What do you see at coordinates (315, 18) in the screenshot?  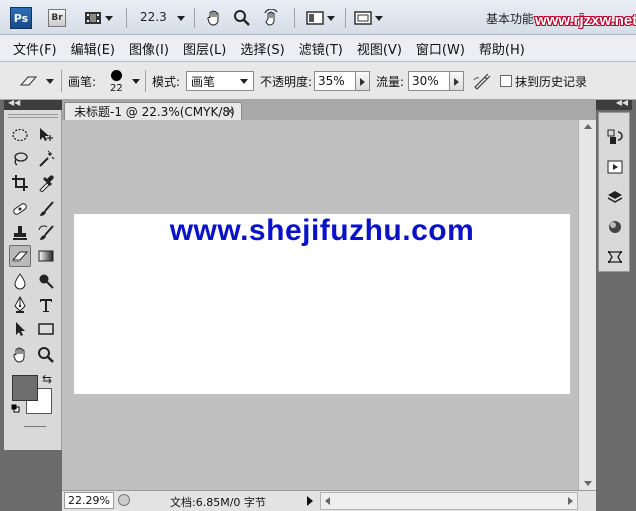 I see `layout-icon` at bounding box center [315, 18].